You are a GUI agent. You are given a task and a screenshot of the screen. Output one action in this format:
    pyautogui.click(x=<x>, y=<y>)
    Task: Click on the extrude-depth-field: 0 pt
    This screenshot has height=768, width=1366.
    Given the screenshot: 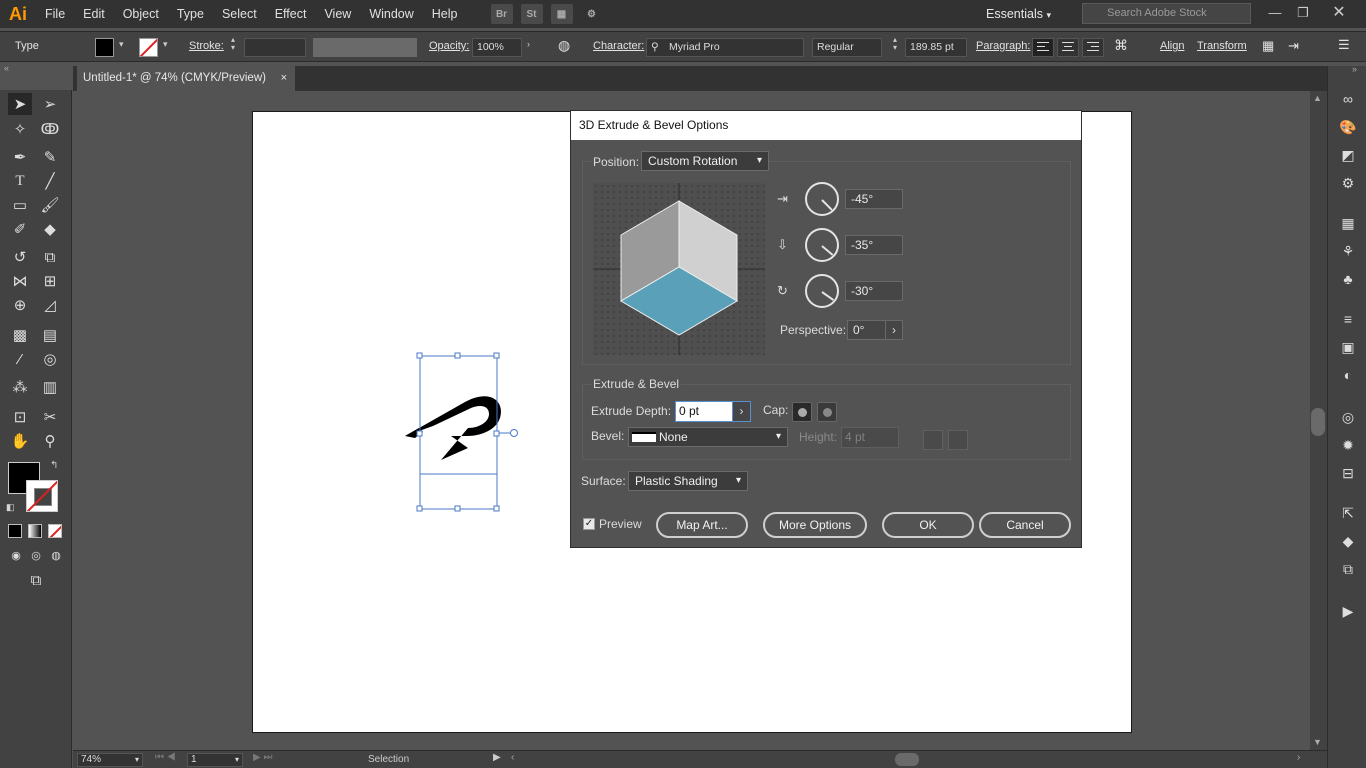 What is the action you would take?
    pyautogui.click(x=704, y=411)
    